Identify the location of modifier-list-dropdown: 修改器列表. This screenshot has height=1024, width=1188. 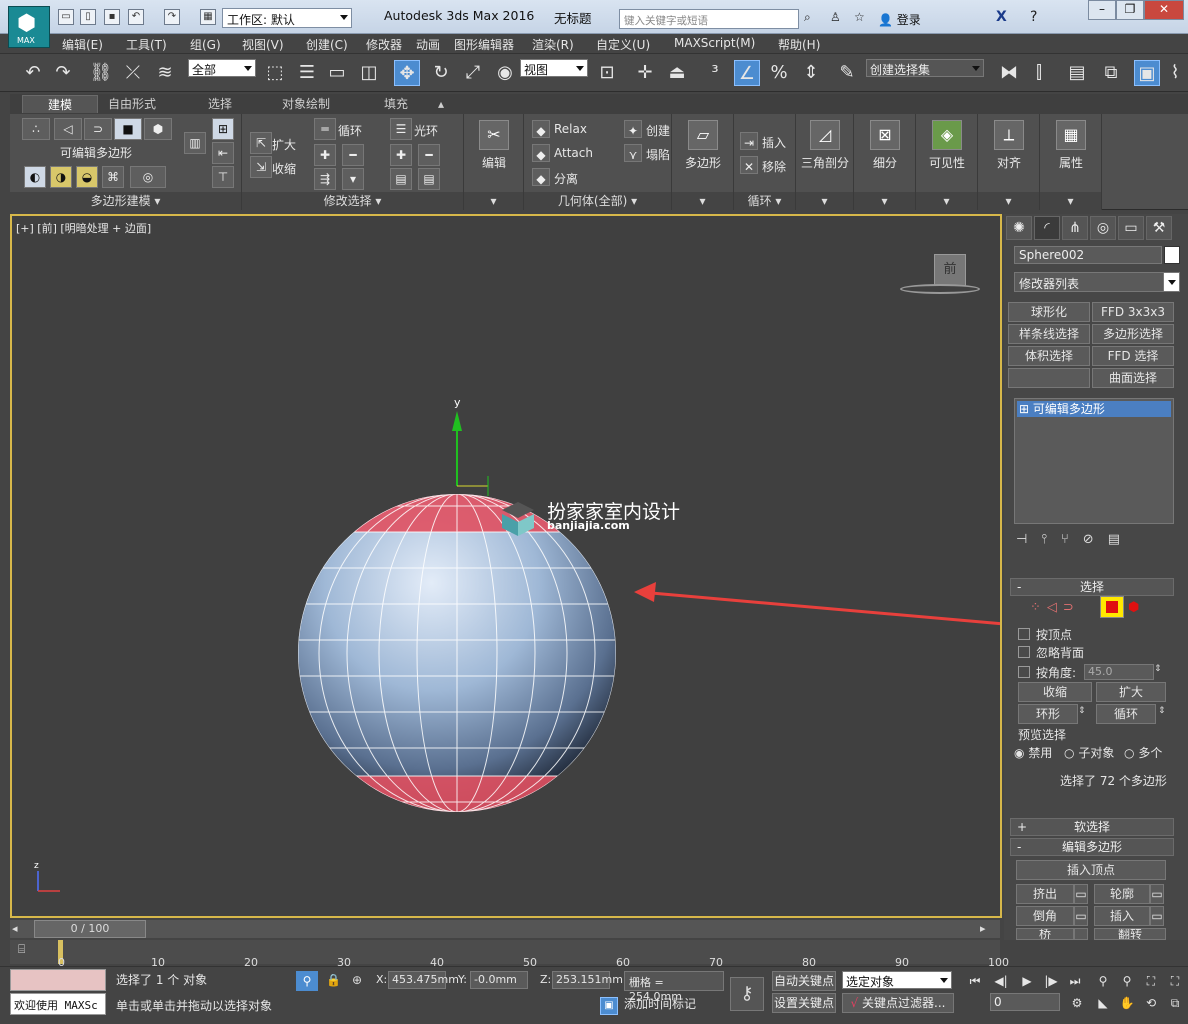
(1097, 282).